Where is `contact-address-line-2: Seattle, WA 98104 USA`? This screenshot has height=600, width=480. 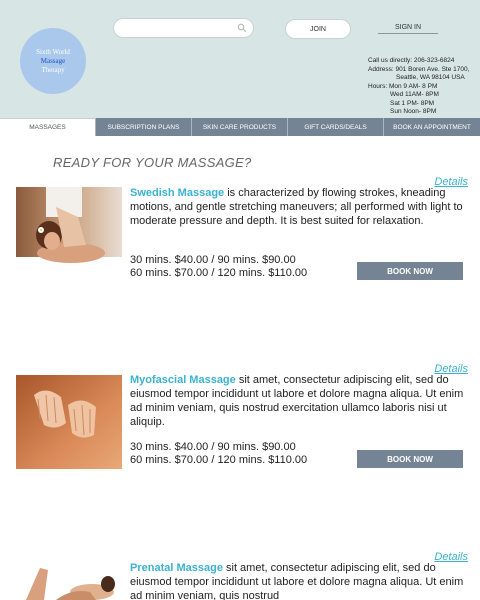
contact-address-line-2: Seattle, WA 98104 USA is located at coordinates (430, 77).